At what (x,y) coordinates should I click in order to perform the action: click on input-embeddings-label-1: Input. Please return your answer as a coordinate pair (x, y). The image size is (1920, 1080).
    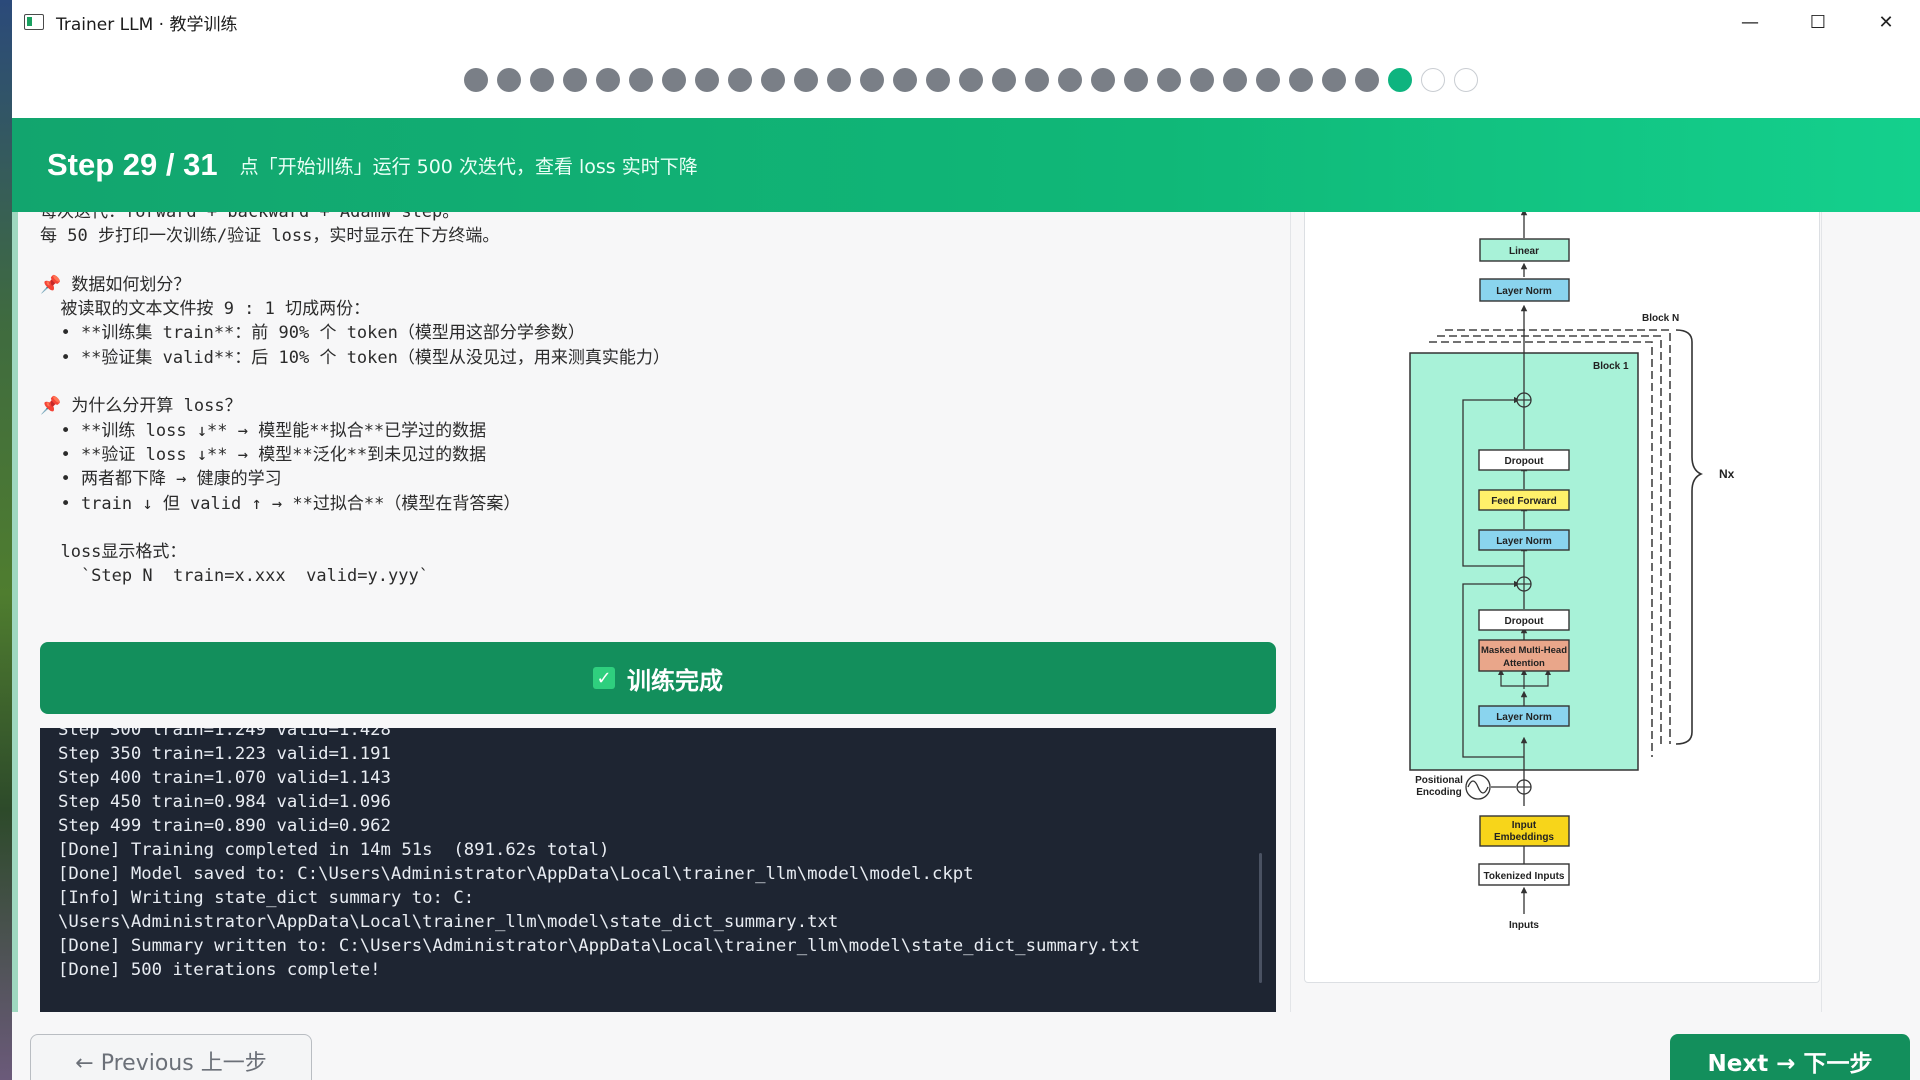
    Looking at the image, I should click on (1524, 825).